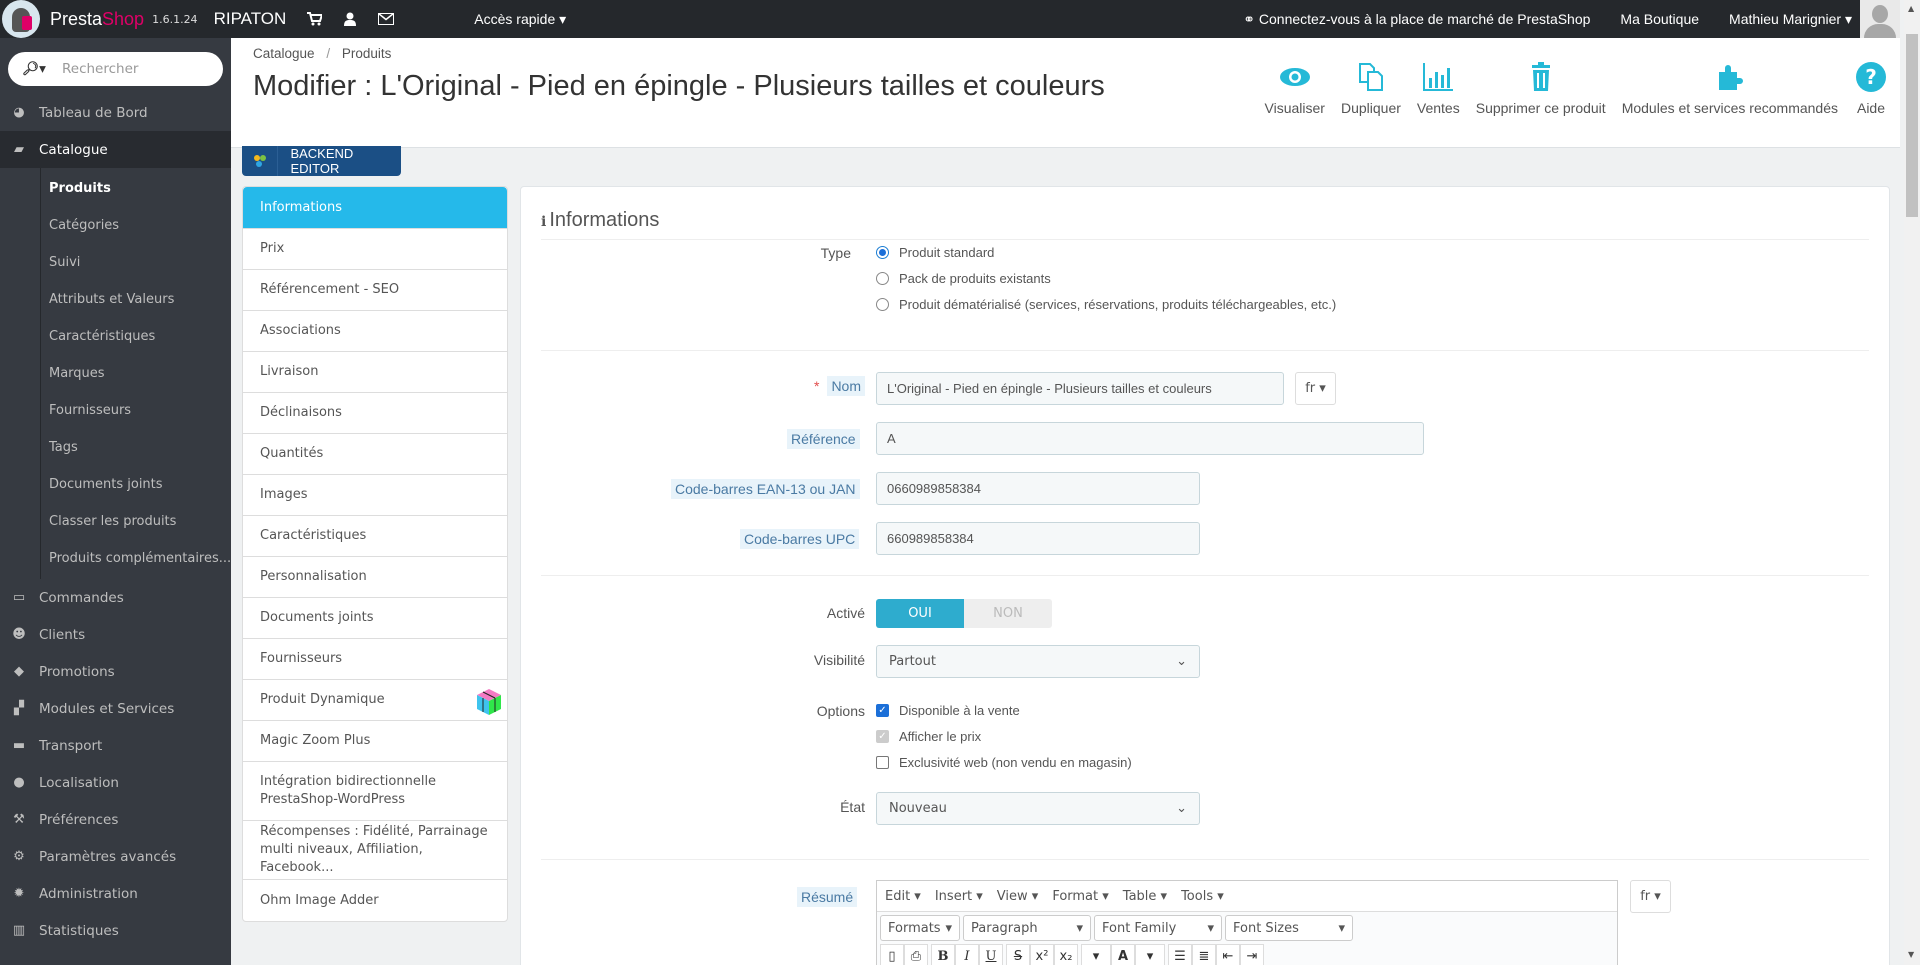  I want to click on search-input: 🔎︎▾ Rechercher, so click(115, 69).